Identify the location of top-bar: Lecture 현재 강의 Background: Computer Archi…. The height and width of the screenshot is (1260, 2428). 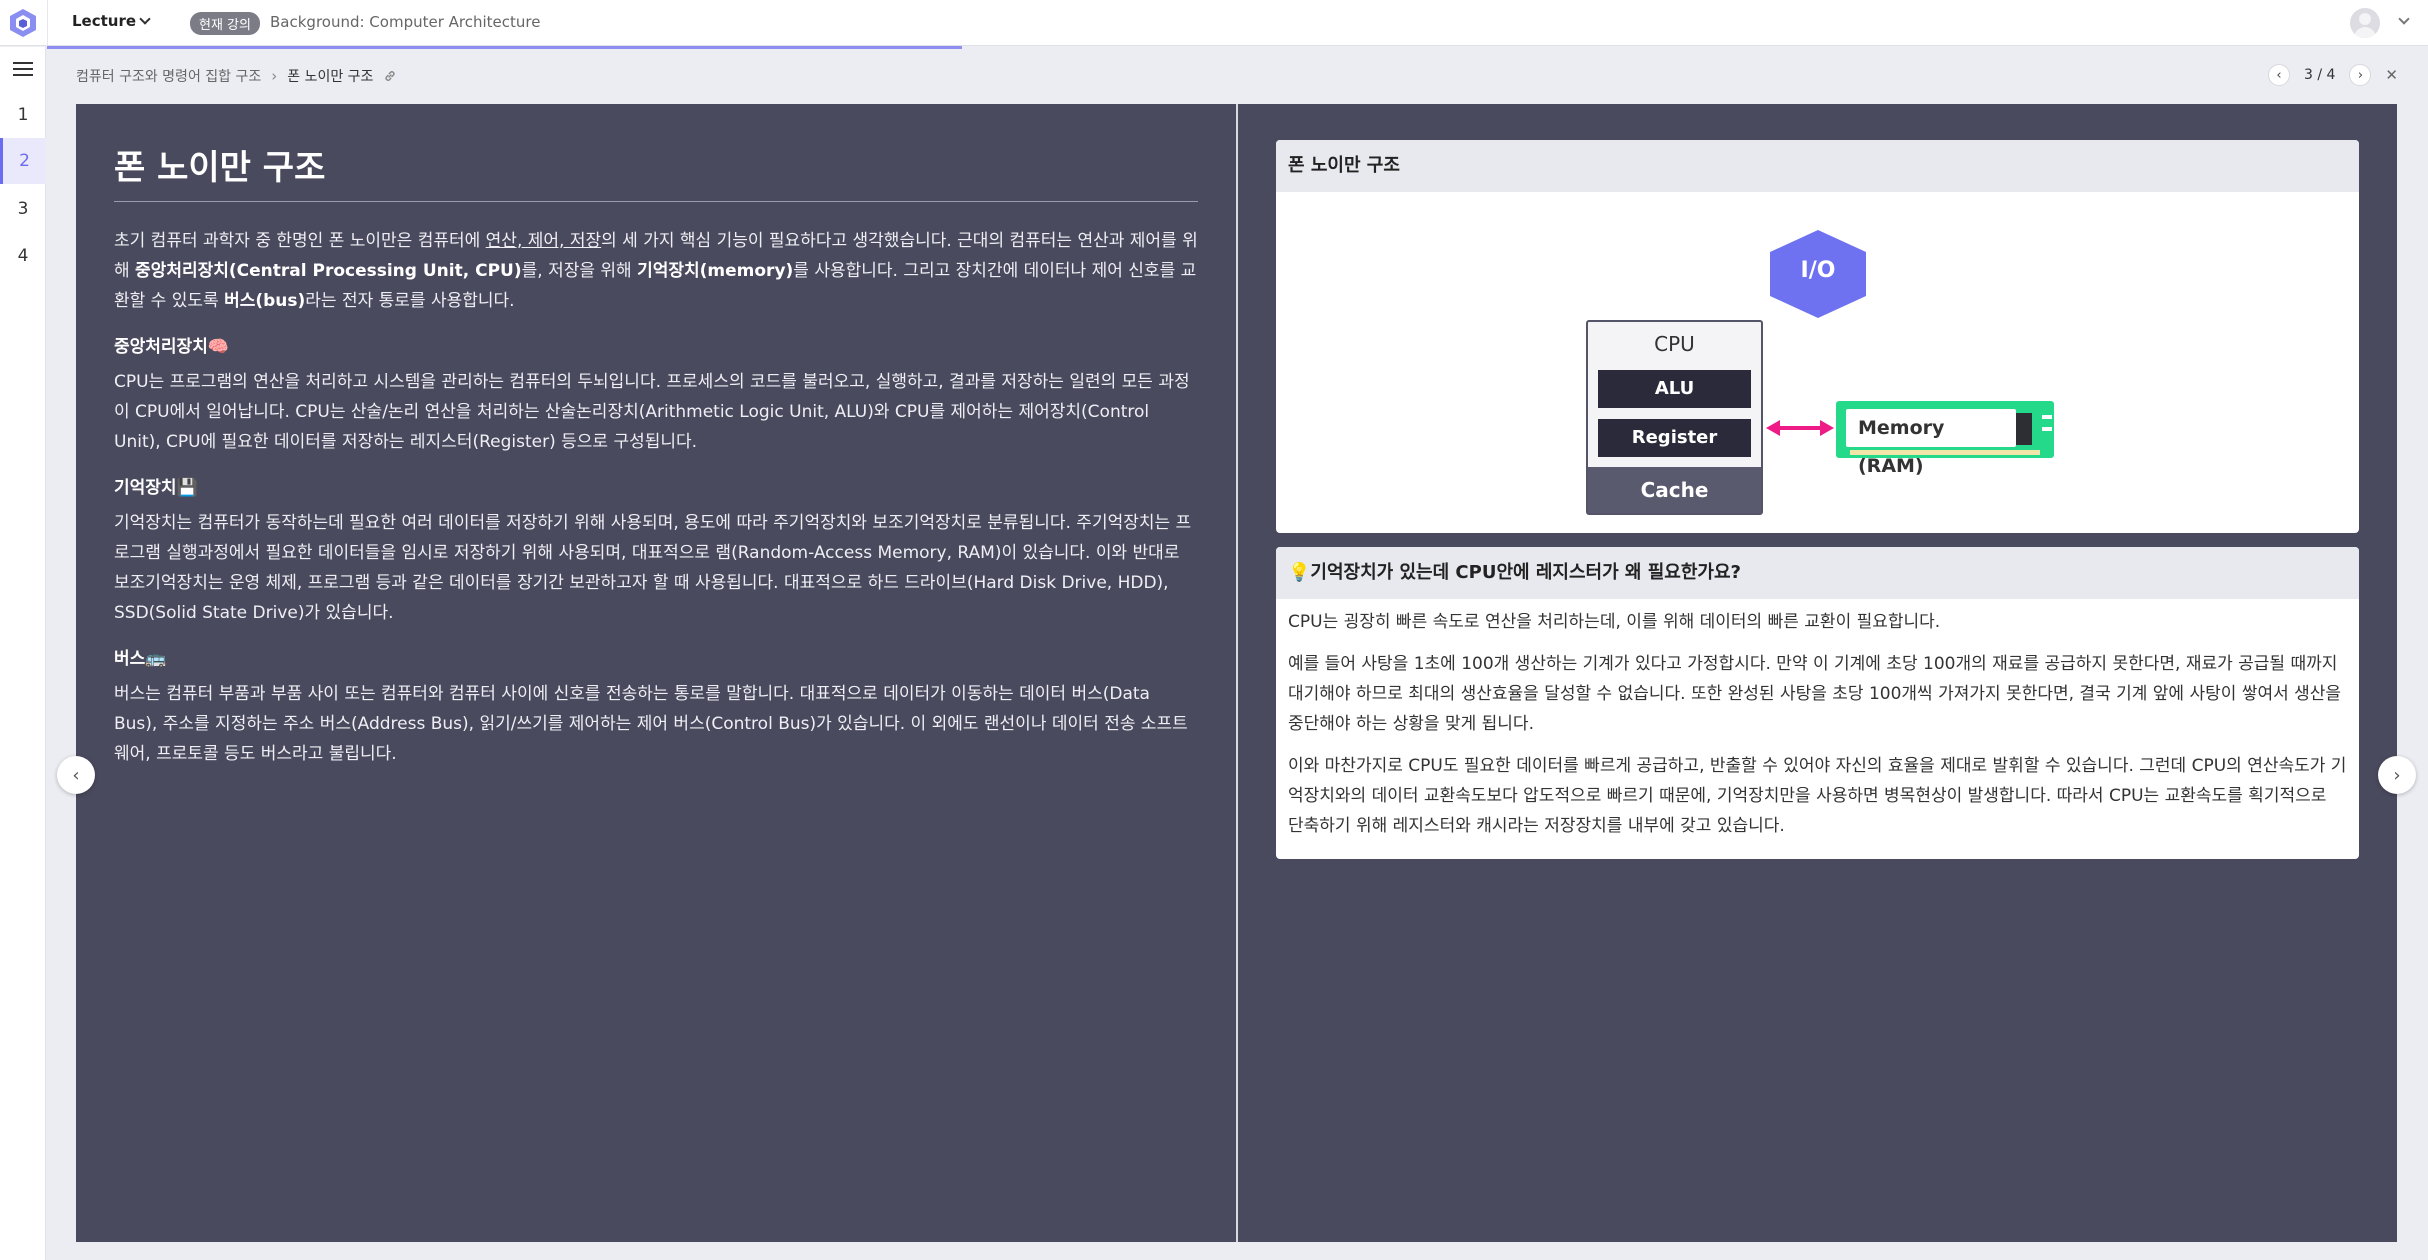
(1214, 23).